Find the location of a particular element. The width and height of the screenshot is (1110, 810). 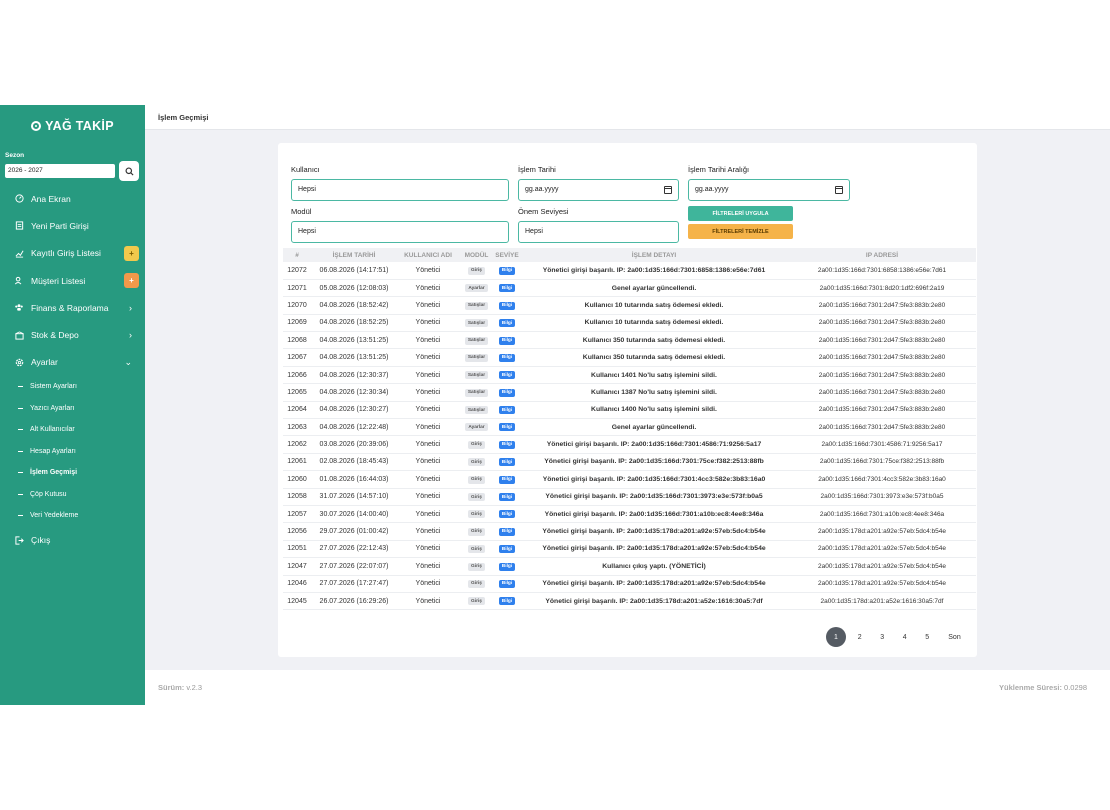

cell-id: 12051 is located at coordinates (297, 549).